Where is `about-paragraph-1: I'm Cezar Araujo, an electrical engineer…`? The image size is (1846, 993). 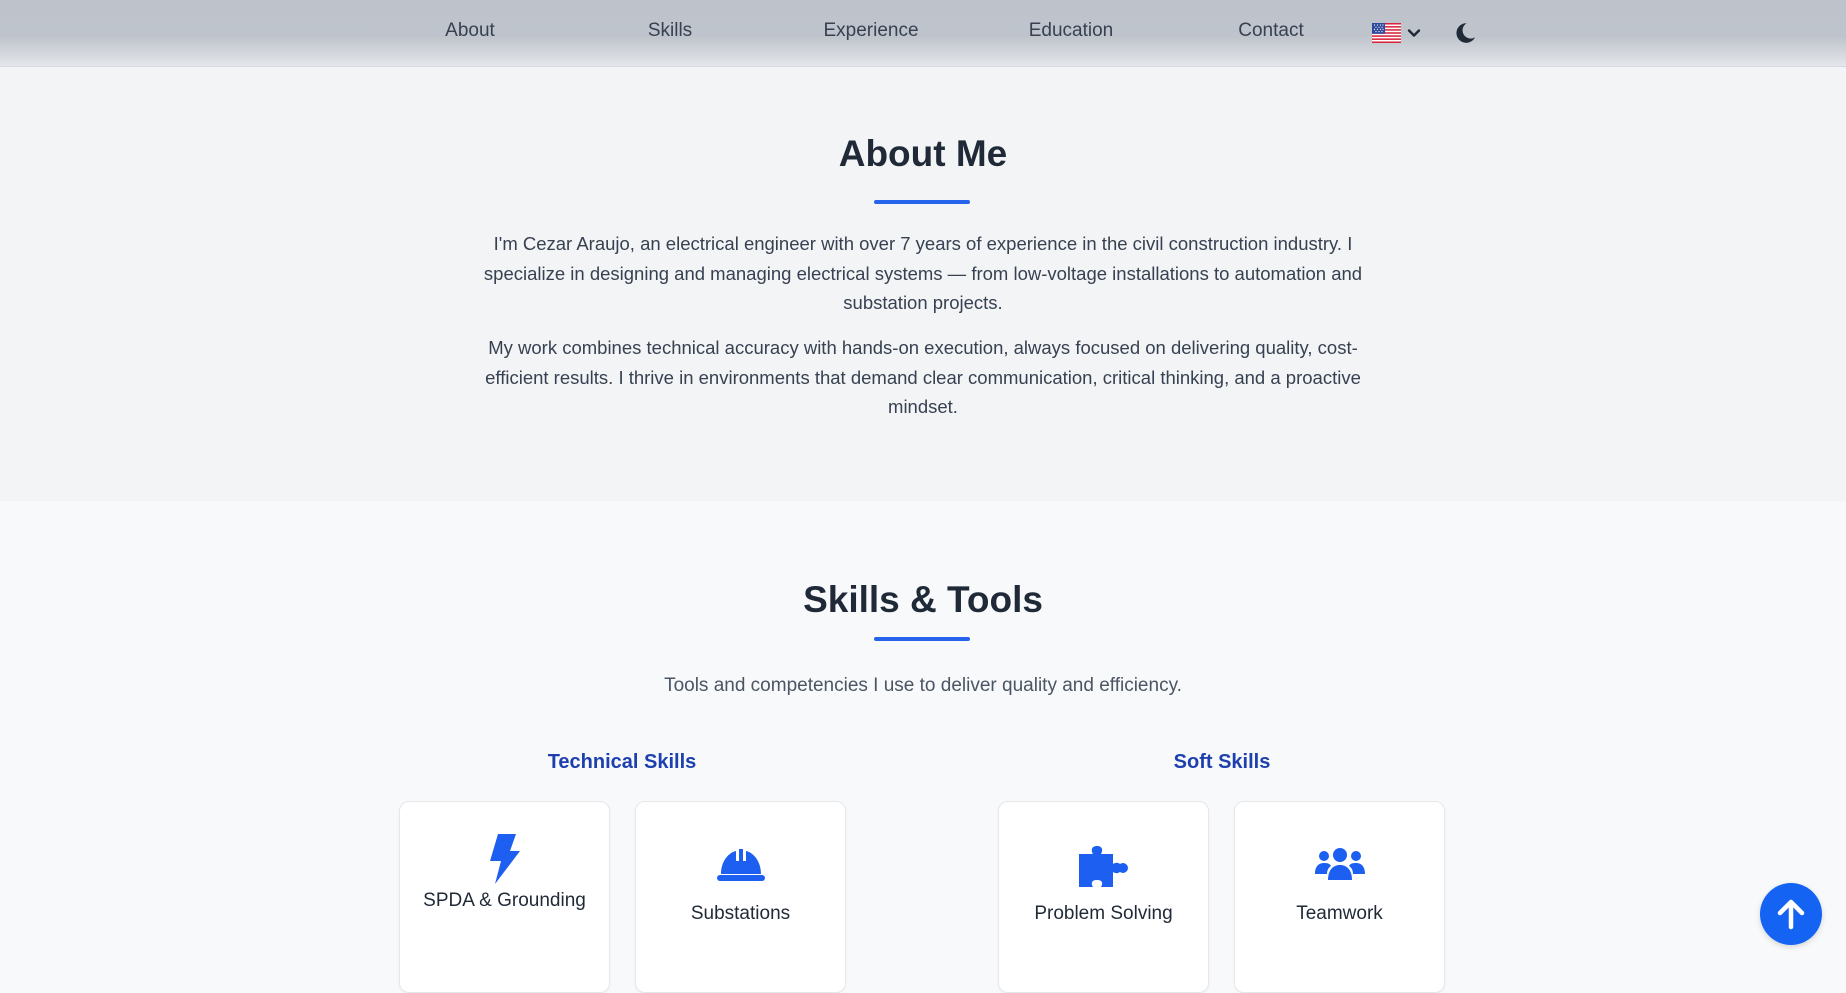 about-paragraph-1: I'm Cezar Araujo, an electrical engineer… is located at coordinates (923, 273).